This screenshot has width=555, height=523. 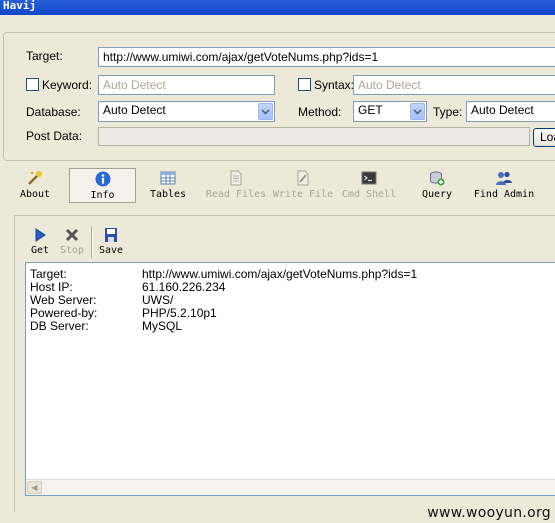 I want to click on toolbar-find-admin: Find Admin, so click(x=504, y=186).